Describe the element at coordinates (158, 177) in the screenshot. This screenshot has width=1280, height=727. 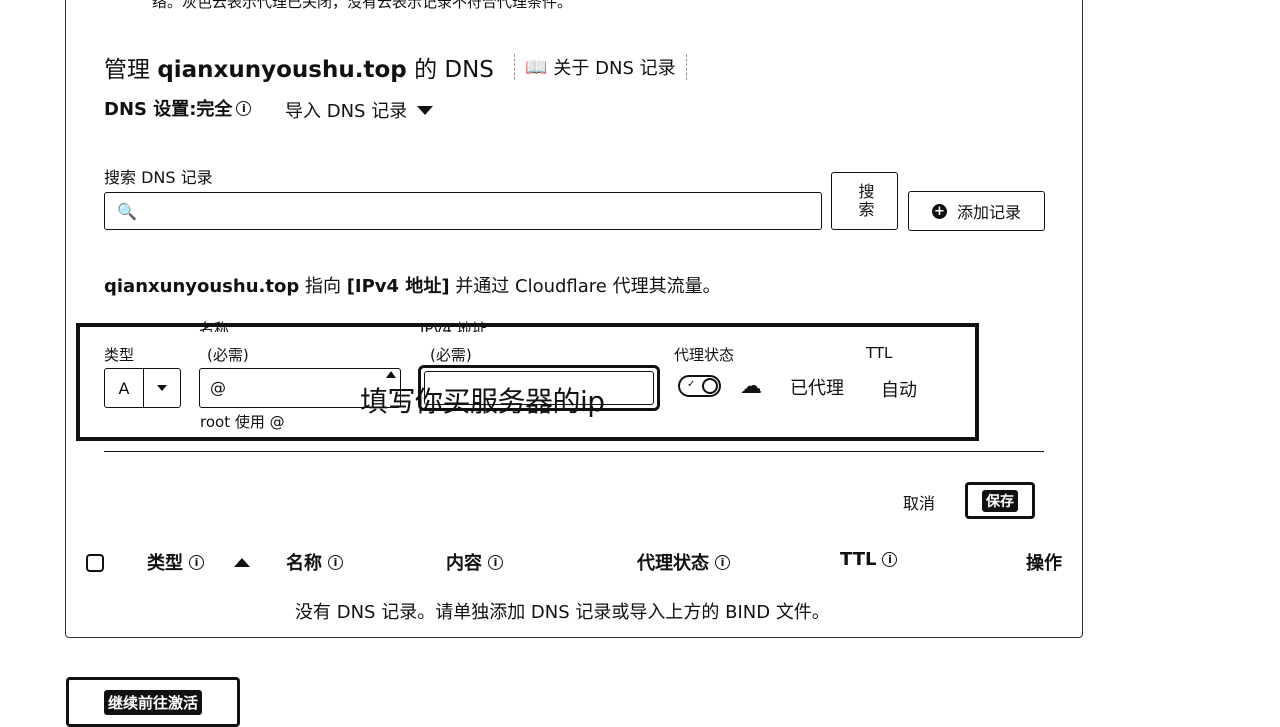
I see `search-label: 搜索 DNS 记录` at that location.